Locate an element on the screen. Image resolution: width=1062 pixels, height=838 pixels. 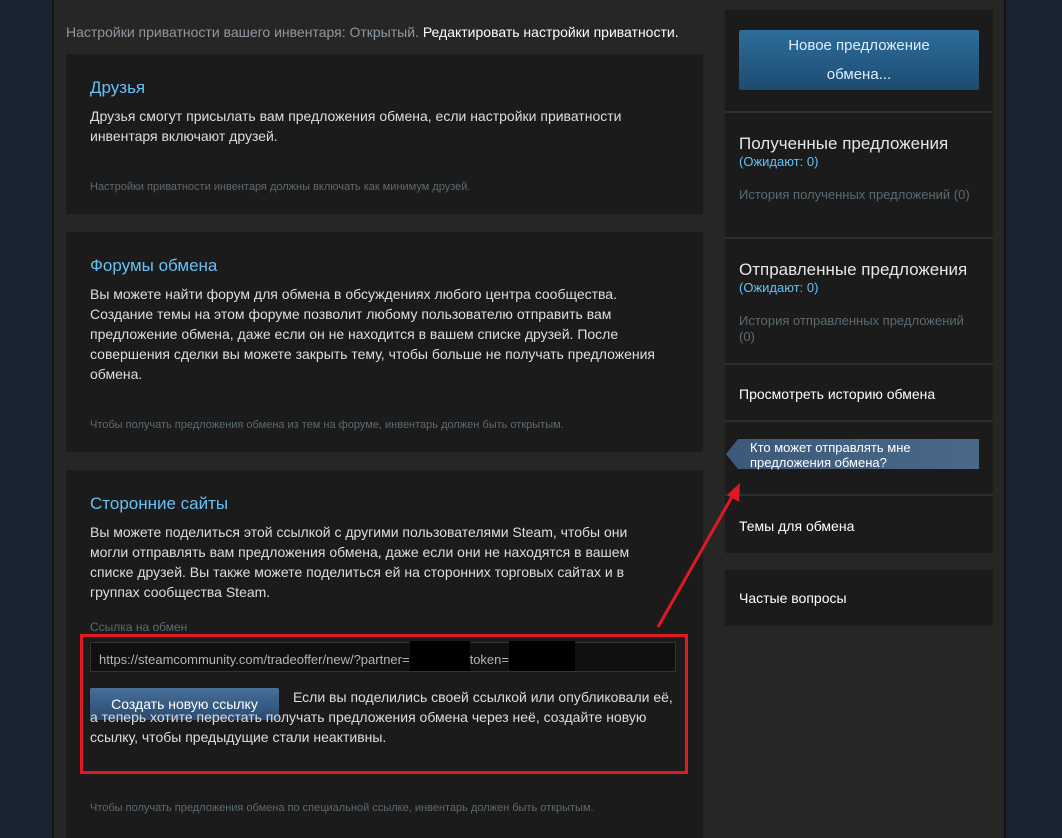
third-party-title: Сторонние сайты is located at coordinates (159, 503).